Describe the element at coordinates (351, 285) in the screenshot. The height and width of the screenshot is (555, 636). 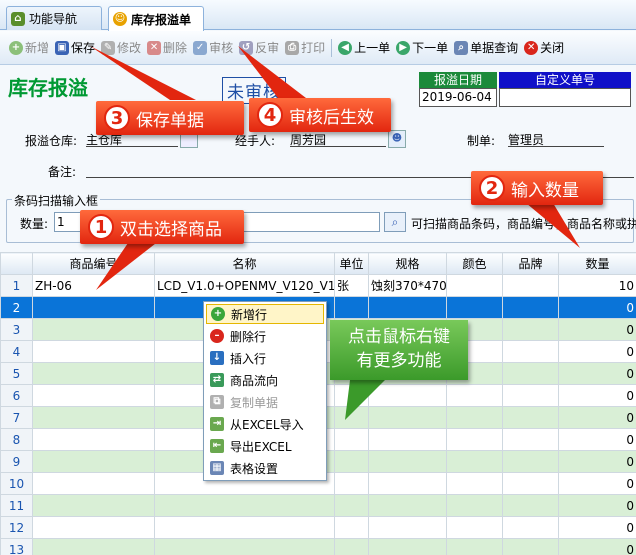
I see `cell-unit: 张` at that location.